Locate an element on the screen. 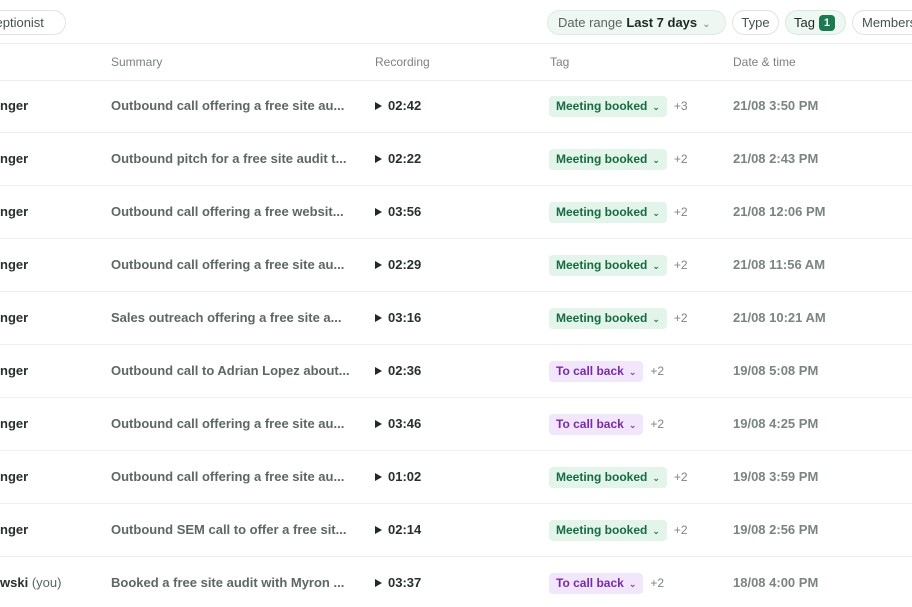 This screenshot has height=607, width=912. recording-duration: 01:02 is located at coordinates (405, 476).